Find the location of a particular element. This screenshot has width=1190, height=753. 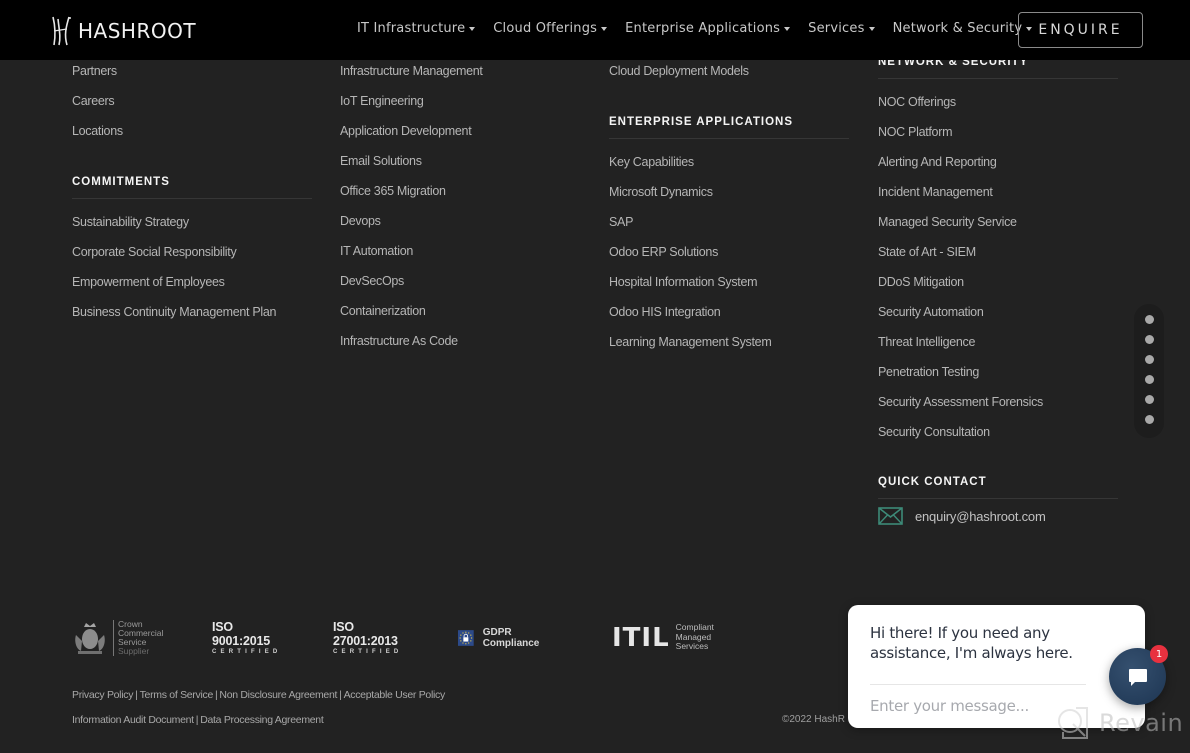

chat-message-input is located at coordinates (970, 706).